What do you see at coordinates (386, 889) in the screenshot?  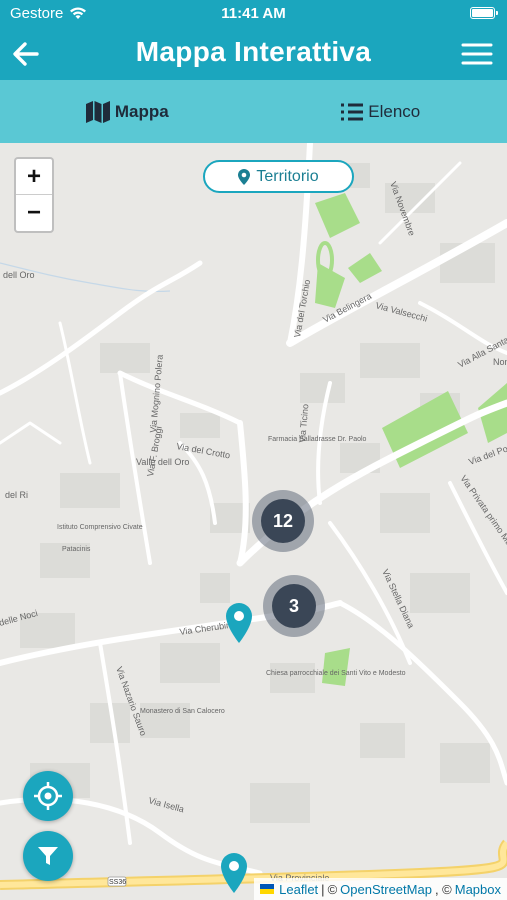 I see `openstreetmap-link: OpenStreetMap` at bounding box center [386, 889].